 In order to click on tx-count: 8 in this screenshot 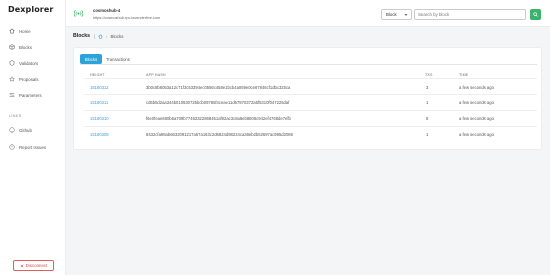, I will do `click(427, 118)`.